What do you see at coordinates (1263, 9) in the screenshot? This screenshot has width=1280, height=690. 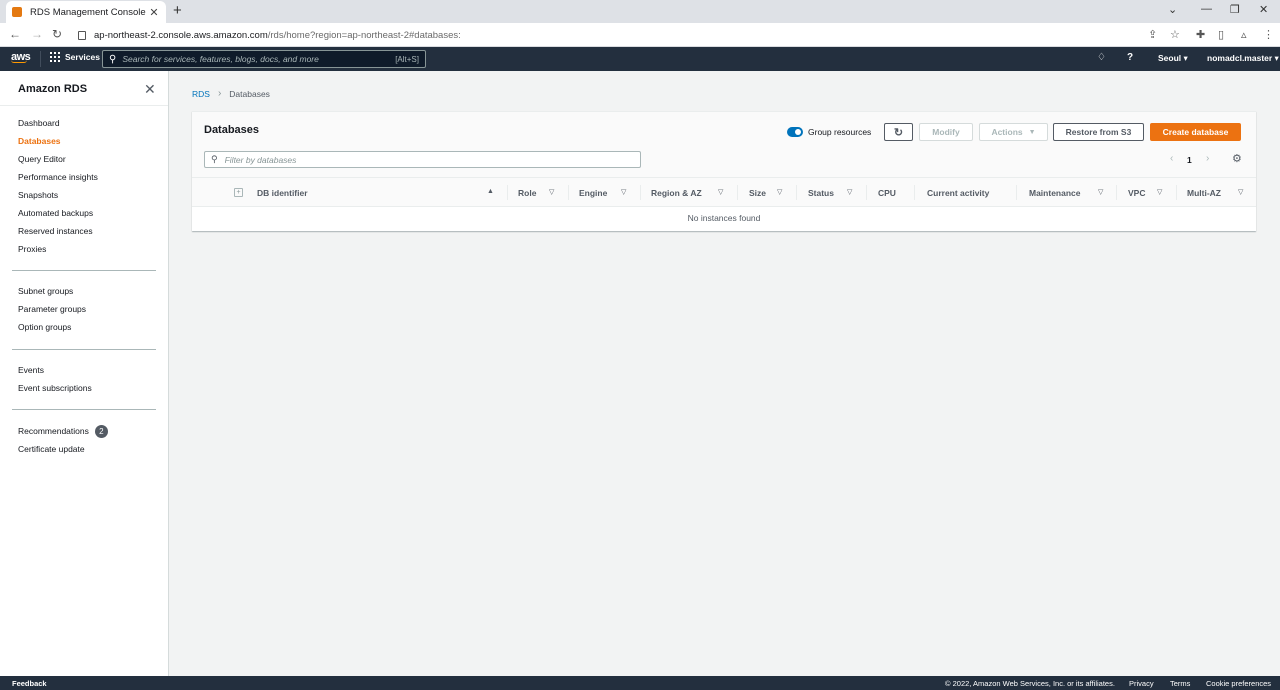 I see `close-window-icon: ✕` at bounding box center [1263, 9].